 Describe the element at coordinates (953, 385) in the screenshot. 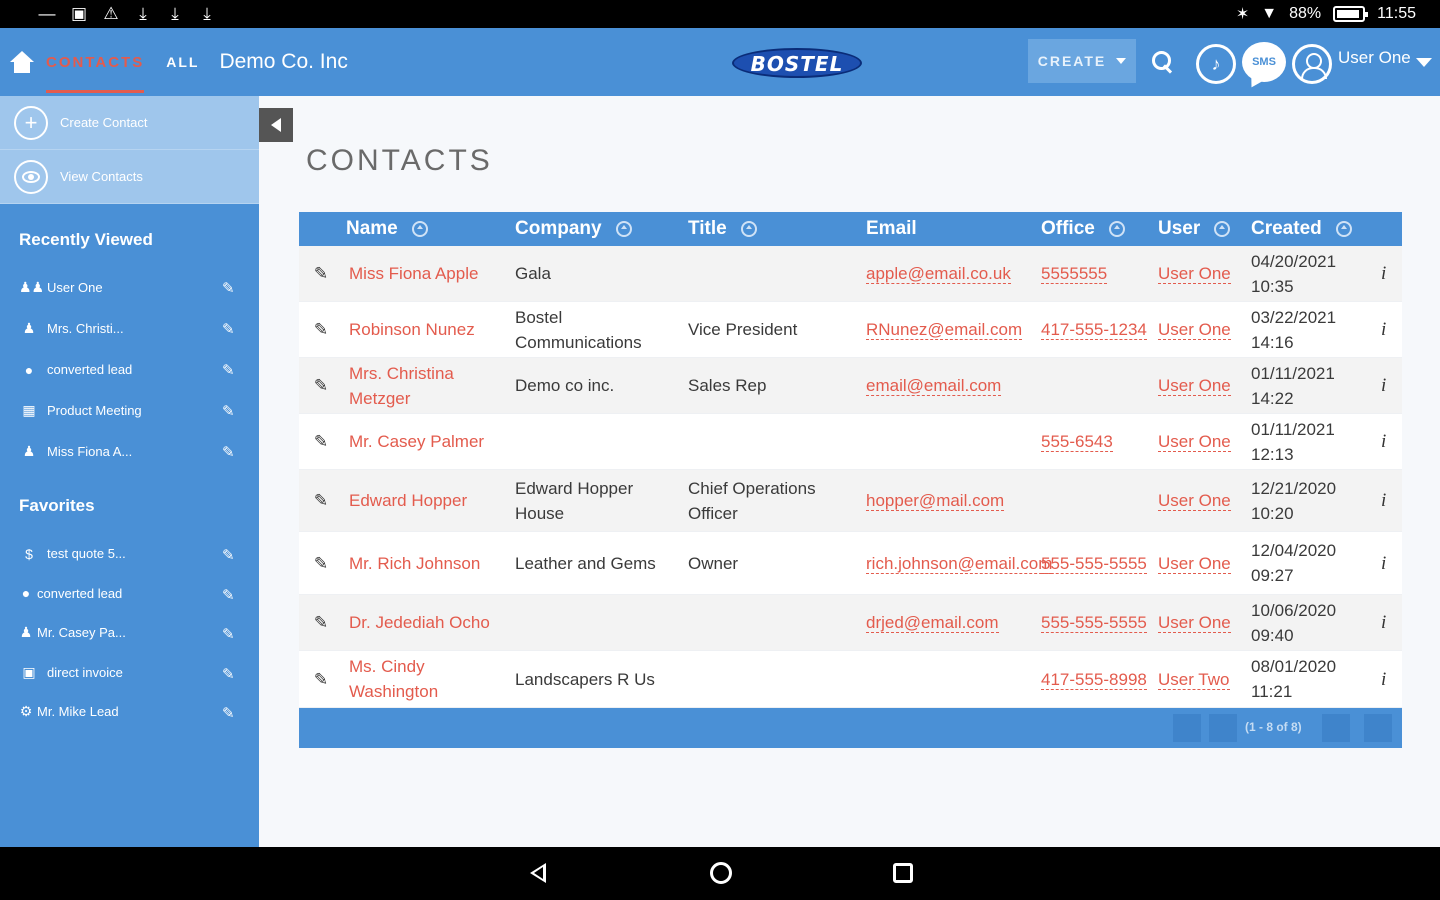

I see `cell-email: email@email.com` at that location.